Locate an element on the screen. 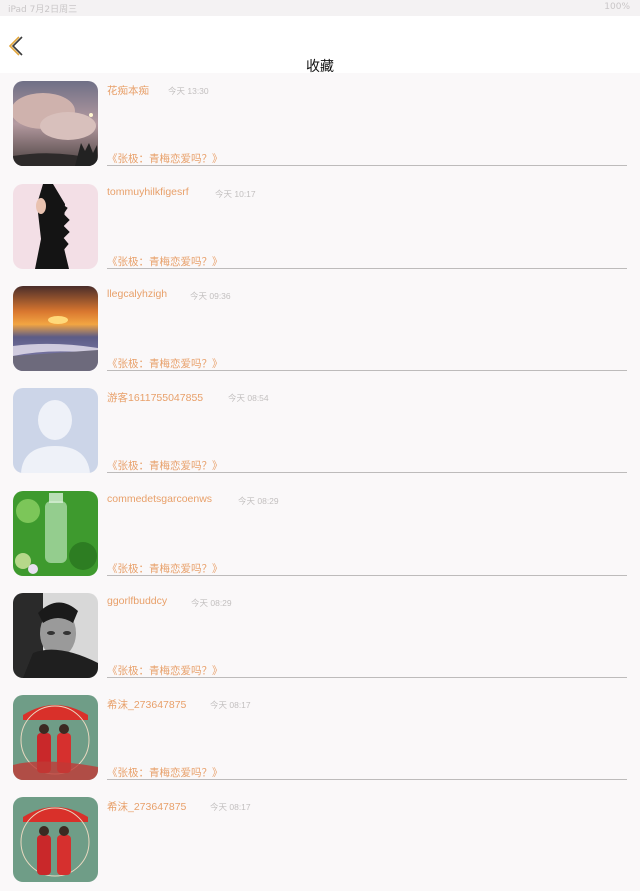 This screenshot has height=891, width=640. chevron-left-icon is located at coordinates (15, 46).